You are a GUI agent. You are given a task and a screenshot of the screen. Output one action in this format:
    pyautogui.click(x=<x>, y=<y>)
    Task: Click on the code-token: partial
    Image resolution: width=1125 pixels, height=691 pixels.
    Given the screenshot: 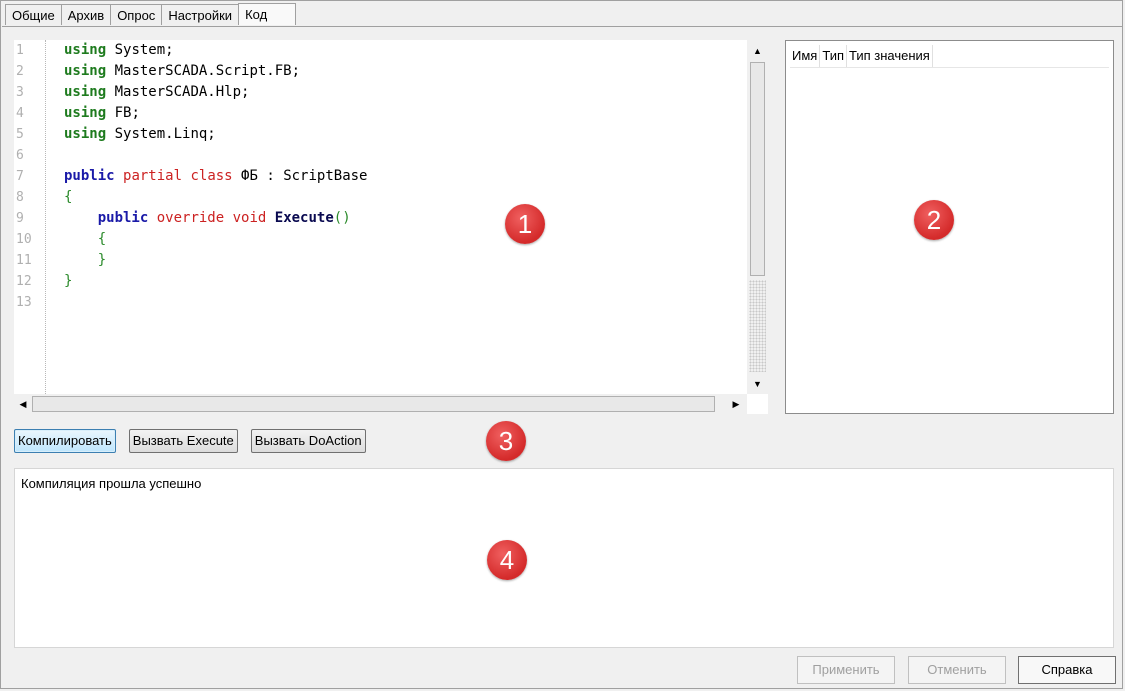 What is the action you would take?
    pyautogui.click(x=153, y=176)
    